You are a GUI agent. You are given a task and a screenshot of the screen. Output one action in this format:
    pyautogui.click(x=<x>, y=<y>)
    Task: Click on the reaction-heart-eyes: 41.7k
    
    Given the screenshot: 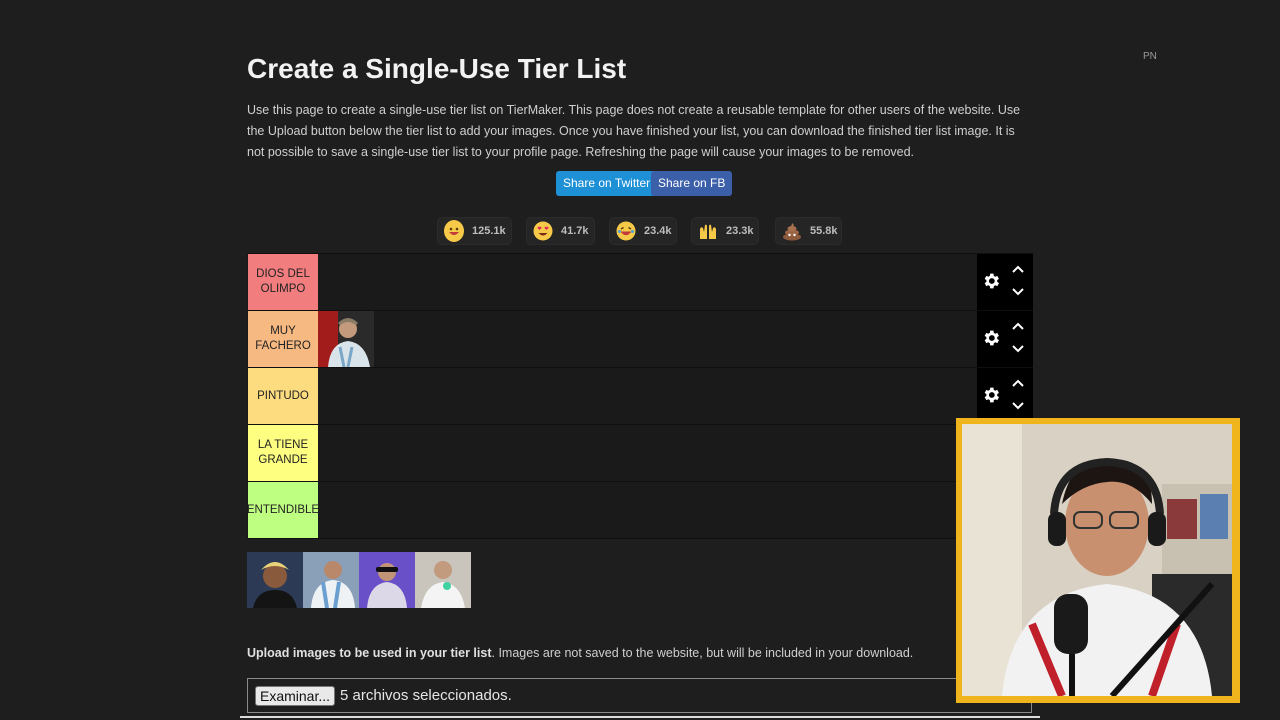 What is the action you would take?
    pyautogui.click(x=560, y=231)
    